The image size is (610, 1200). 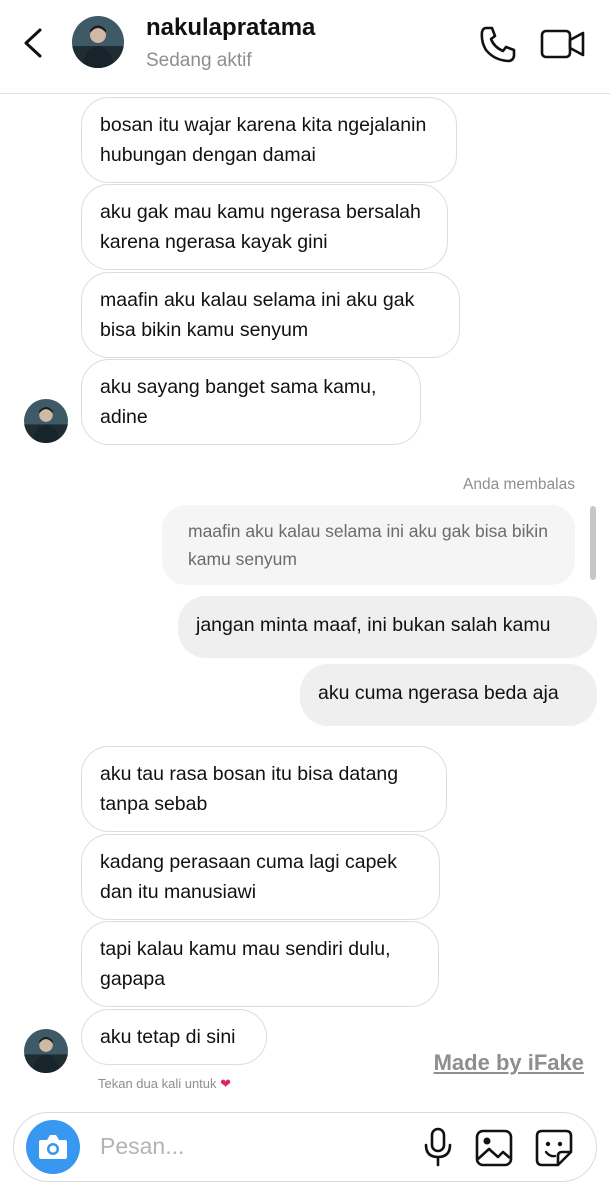 I want to click on received-message: aku tetap di sini, so click(x=174, y=1037).